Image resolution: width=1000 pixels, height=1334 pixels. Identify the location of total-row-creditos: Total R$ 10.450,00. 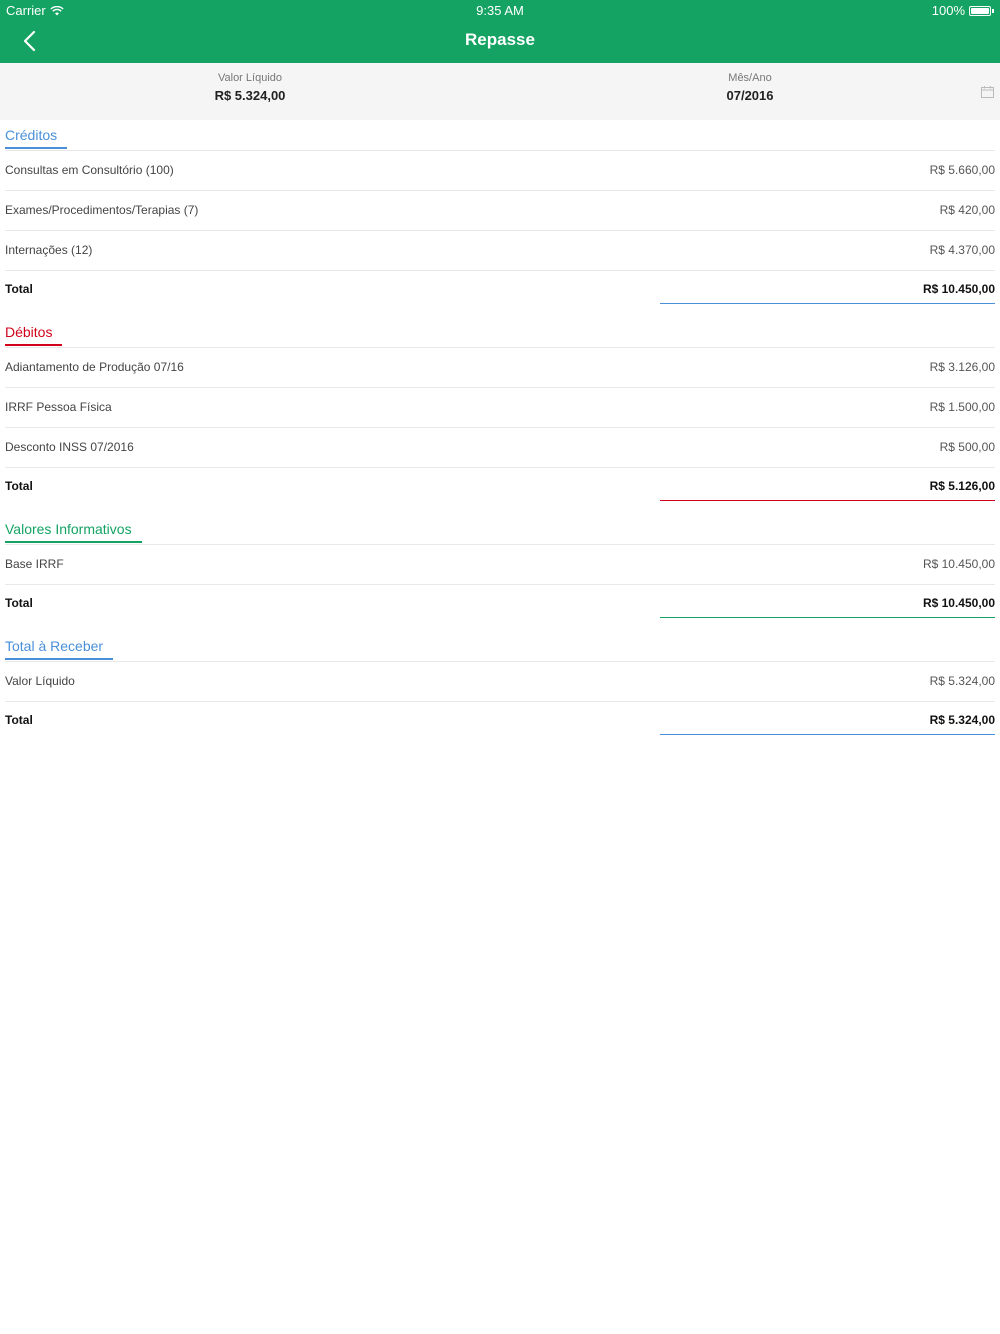
(500, 294).